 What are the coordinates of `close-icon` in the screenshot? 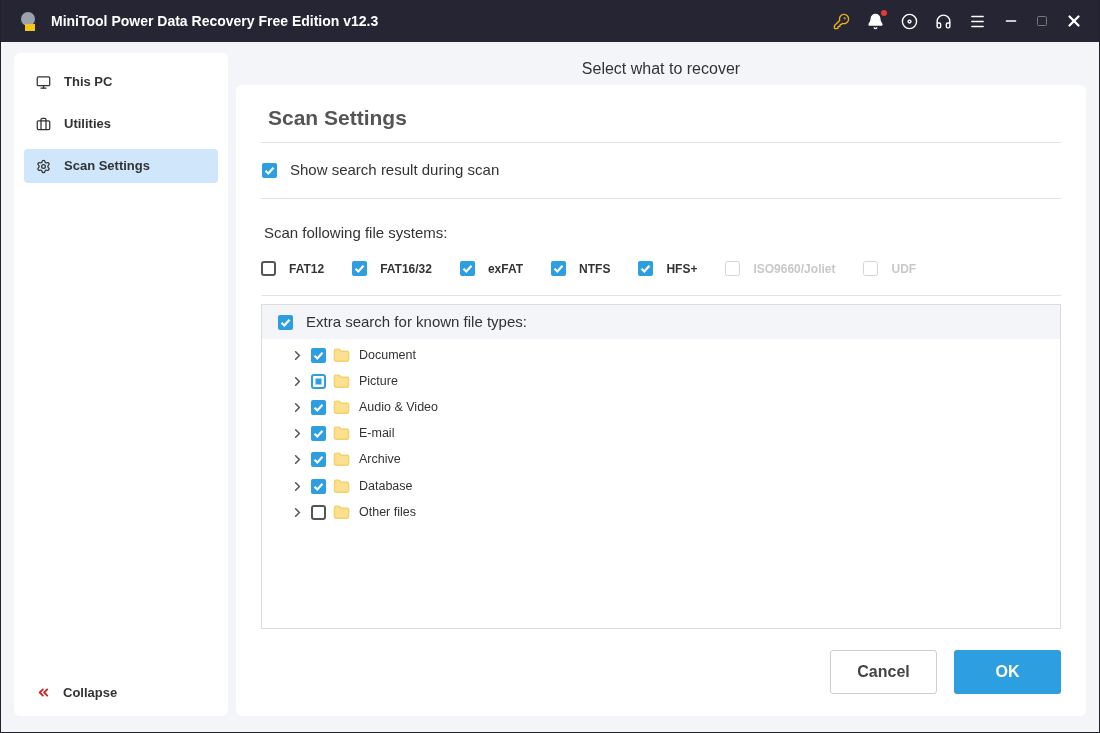 It's located at (1074, 21).